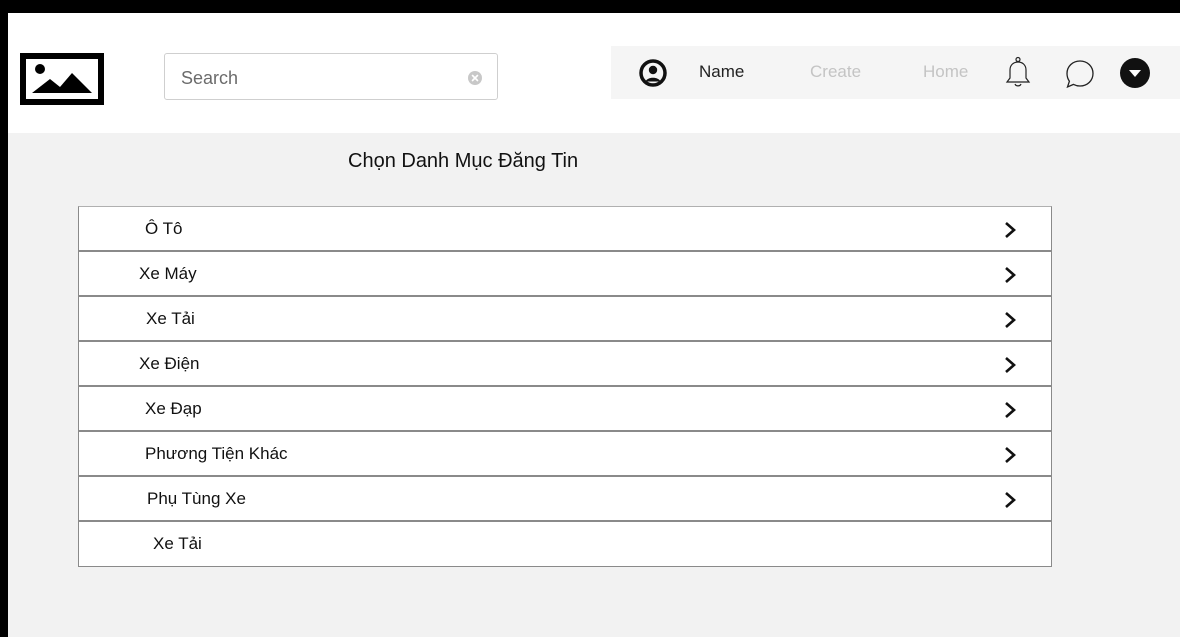 The width and height of the screenshot is (1180, 637). I want to click on top-nav: Name Create Home, so click(895, 72).